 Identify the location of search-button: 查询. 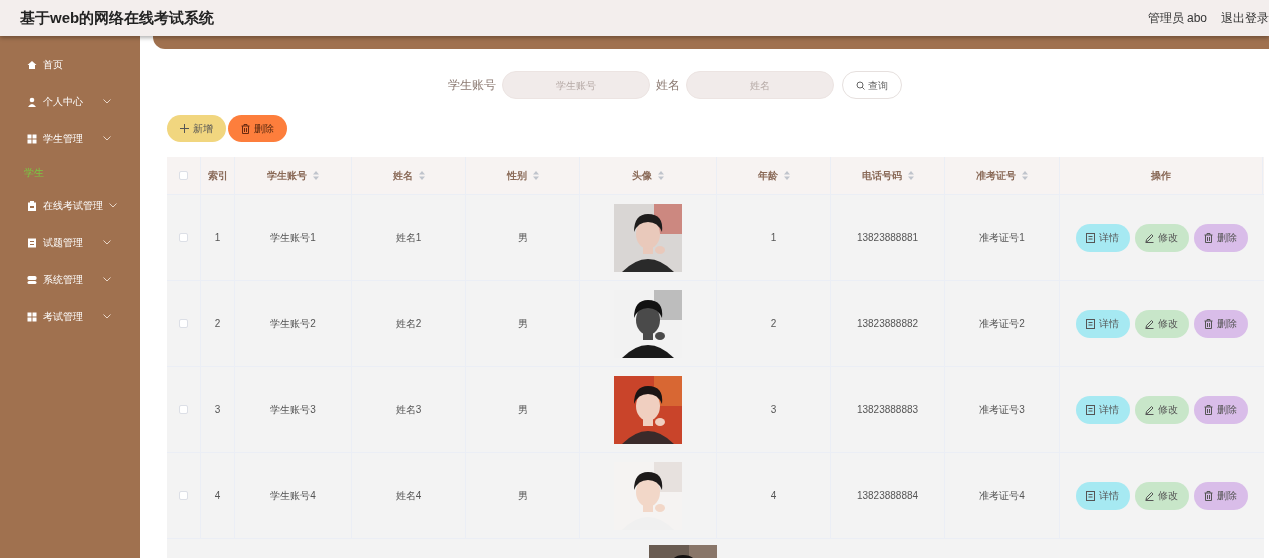
(871, 85).